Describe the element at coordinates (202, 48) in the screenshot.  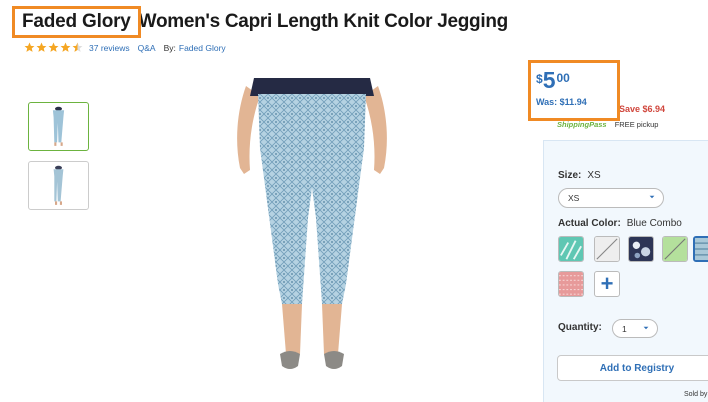
I see `brand-link: Faded Glory` at that location.